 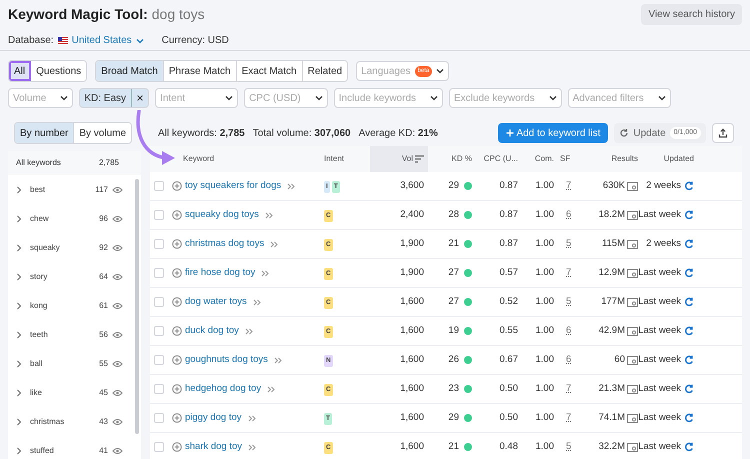 What do you see at coordinates (419, 159) in the screenshot?
I see `sort-icon` at bounding box center [419, 159].